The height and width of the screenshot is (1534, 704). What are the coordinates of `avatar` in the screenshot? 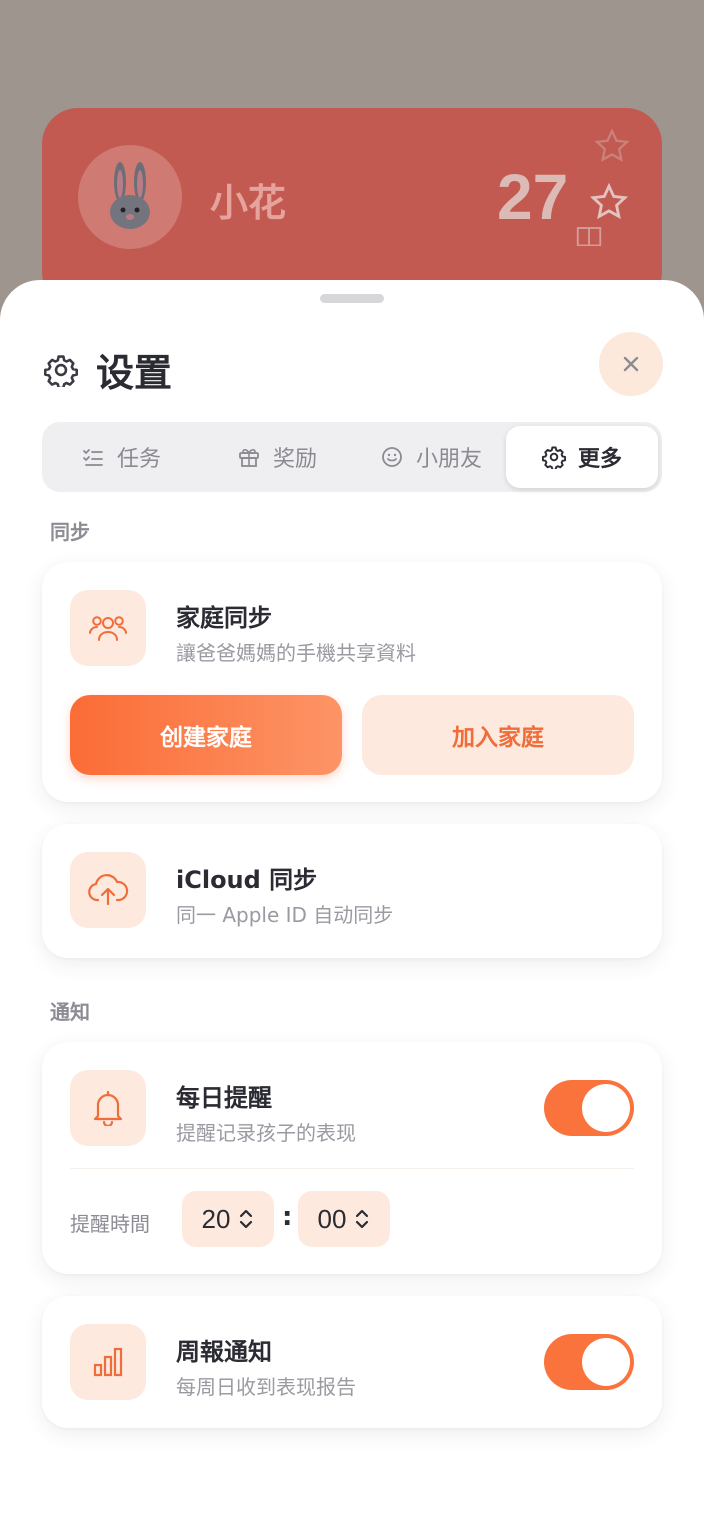 It's located at (130, 197).